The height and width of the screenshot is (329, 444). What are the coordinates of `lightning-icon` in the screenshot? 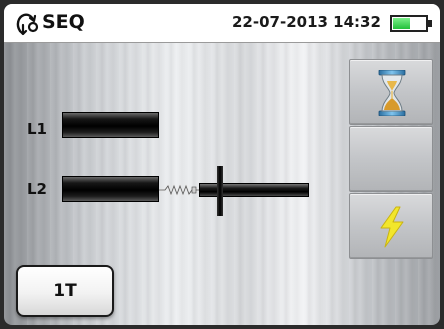 It's located at (392, 227).